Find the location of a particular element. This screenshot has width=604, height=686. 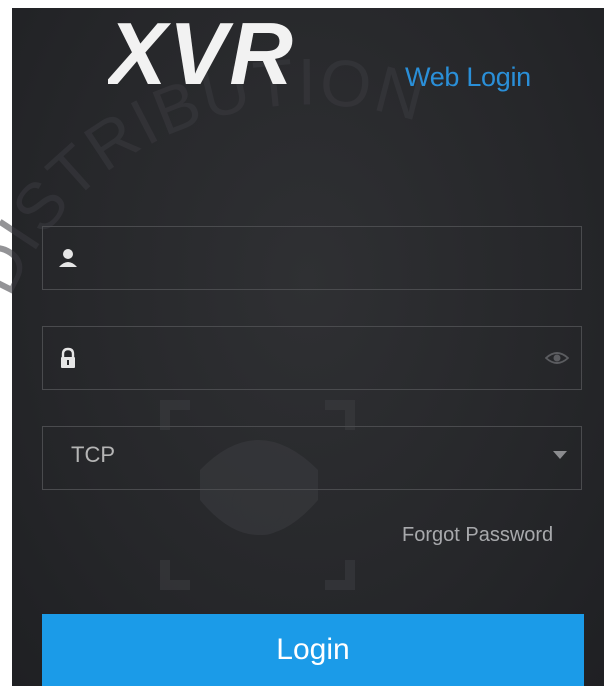

protocol-select: TCP is located at coordinates (312, 458).